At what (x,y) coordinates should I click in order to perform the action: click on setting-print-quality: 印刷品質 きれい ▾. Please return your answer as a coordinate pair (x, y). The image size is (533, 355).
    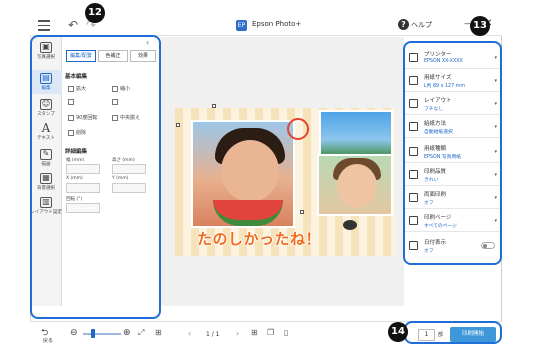
    Looking at the image, I should click on (451, 175).